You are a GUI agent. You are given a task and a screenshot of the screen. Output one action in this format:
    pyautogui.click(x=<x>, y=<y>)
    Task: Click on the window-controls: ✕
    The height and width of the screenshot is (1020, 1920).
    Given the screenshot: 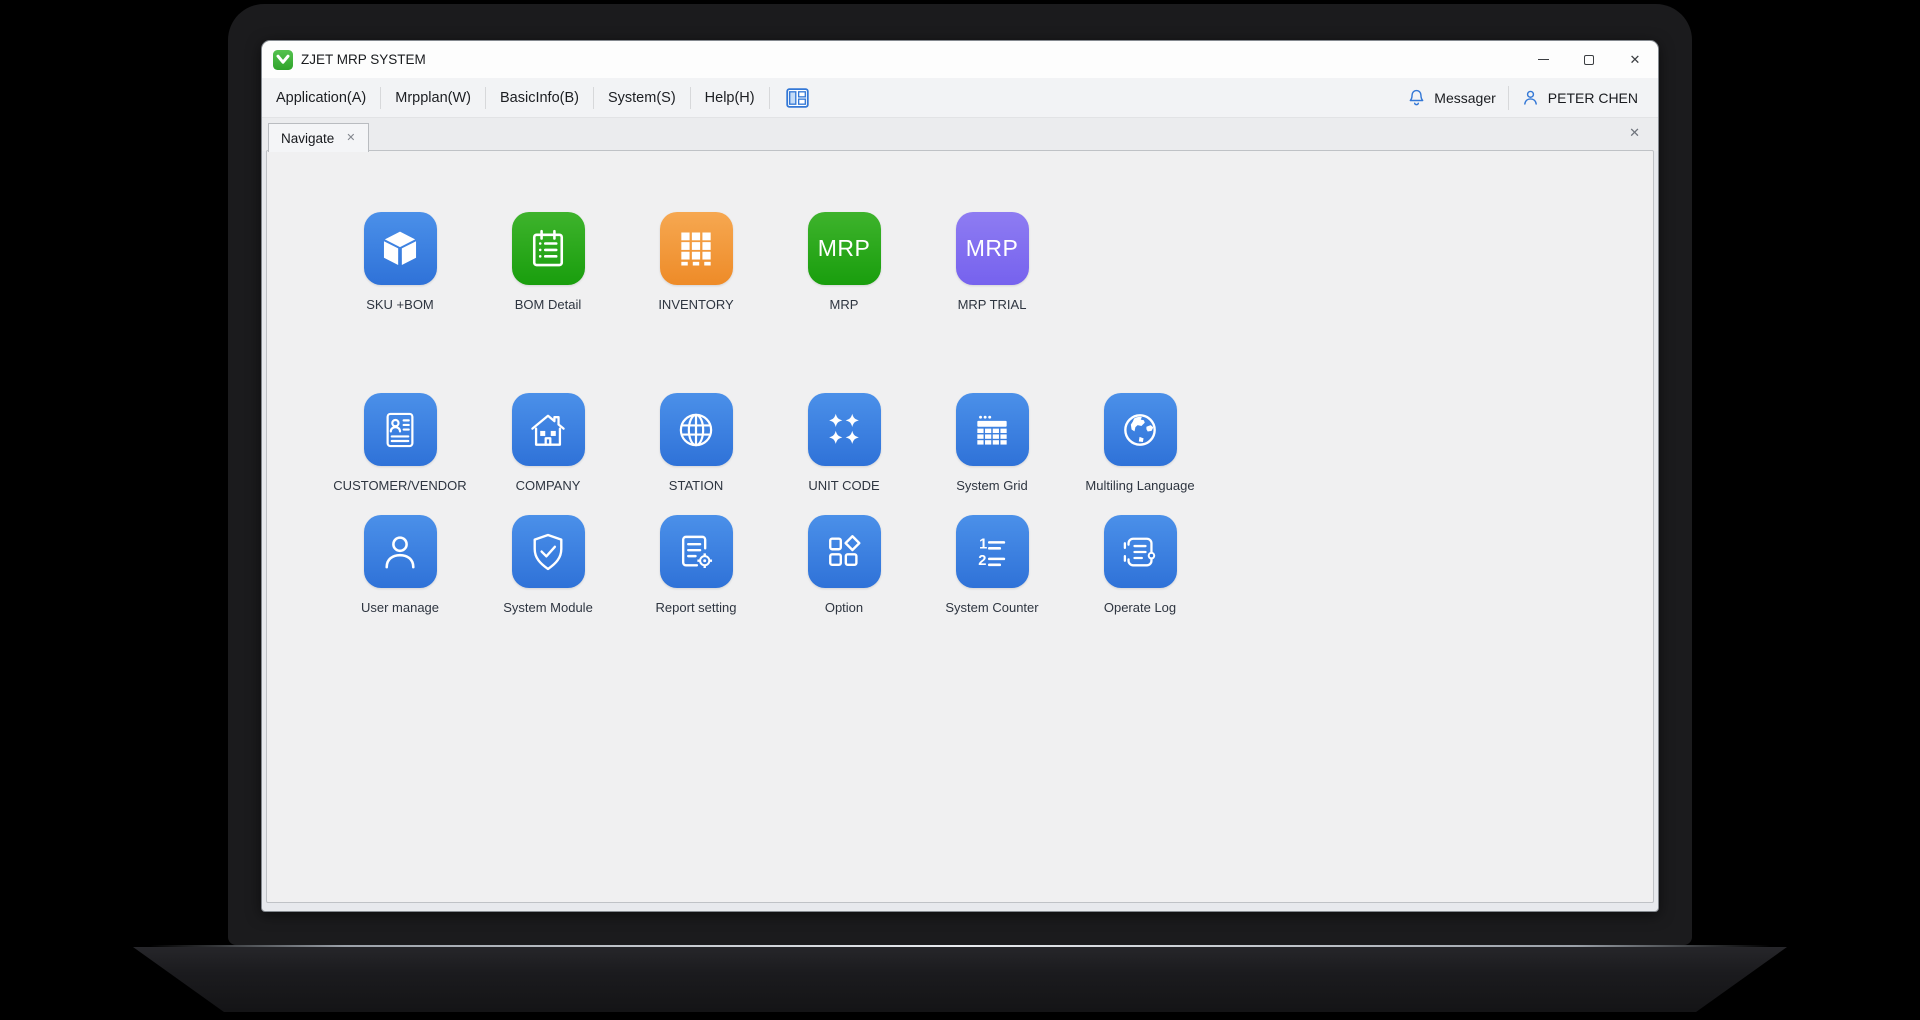 What is the action you would take?
    pyautogui.click(x=1589, y=59)
    